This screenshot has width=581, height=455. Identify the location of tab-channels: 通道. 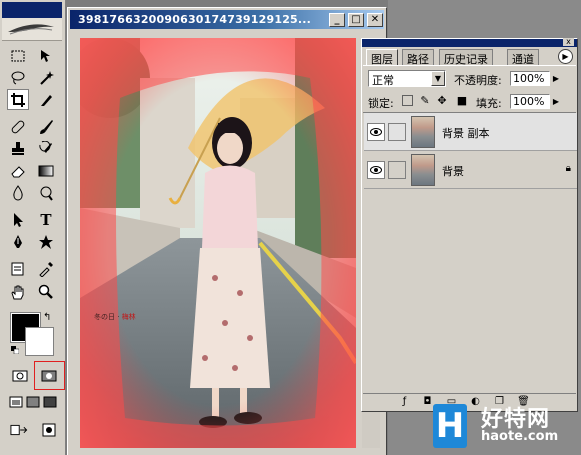
(523, 57).